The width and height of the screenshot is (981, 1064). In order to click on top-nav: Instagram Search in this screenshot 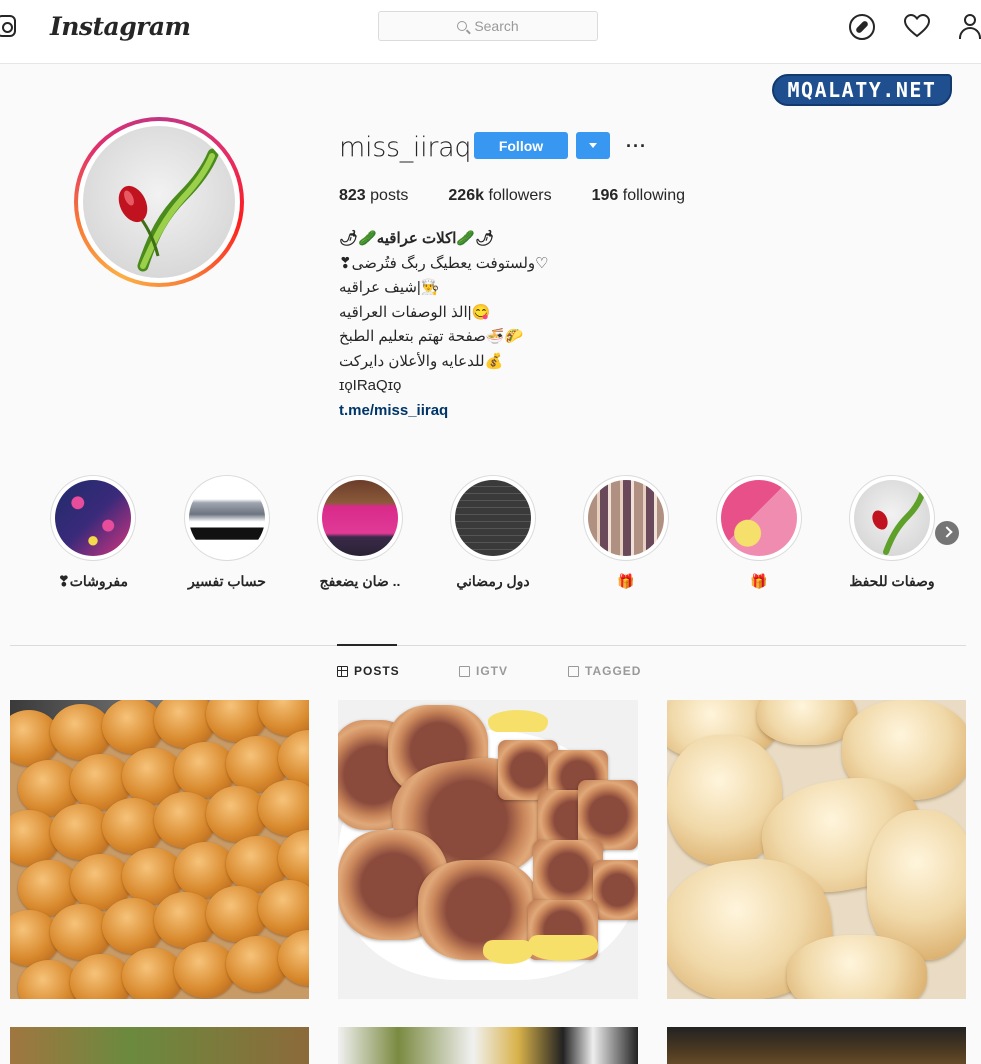, I will do `click(490, 32)`.